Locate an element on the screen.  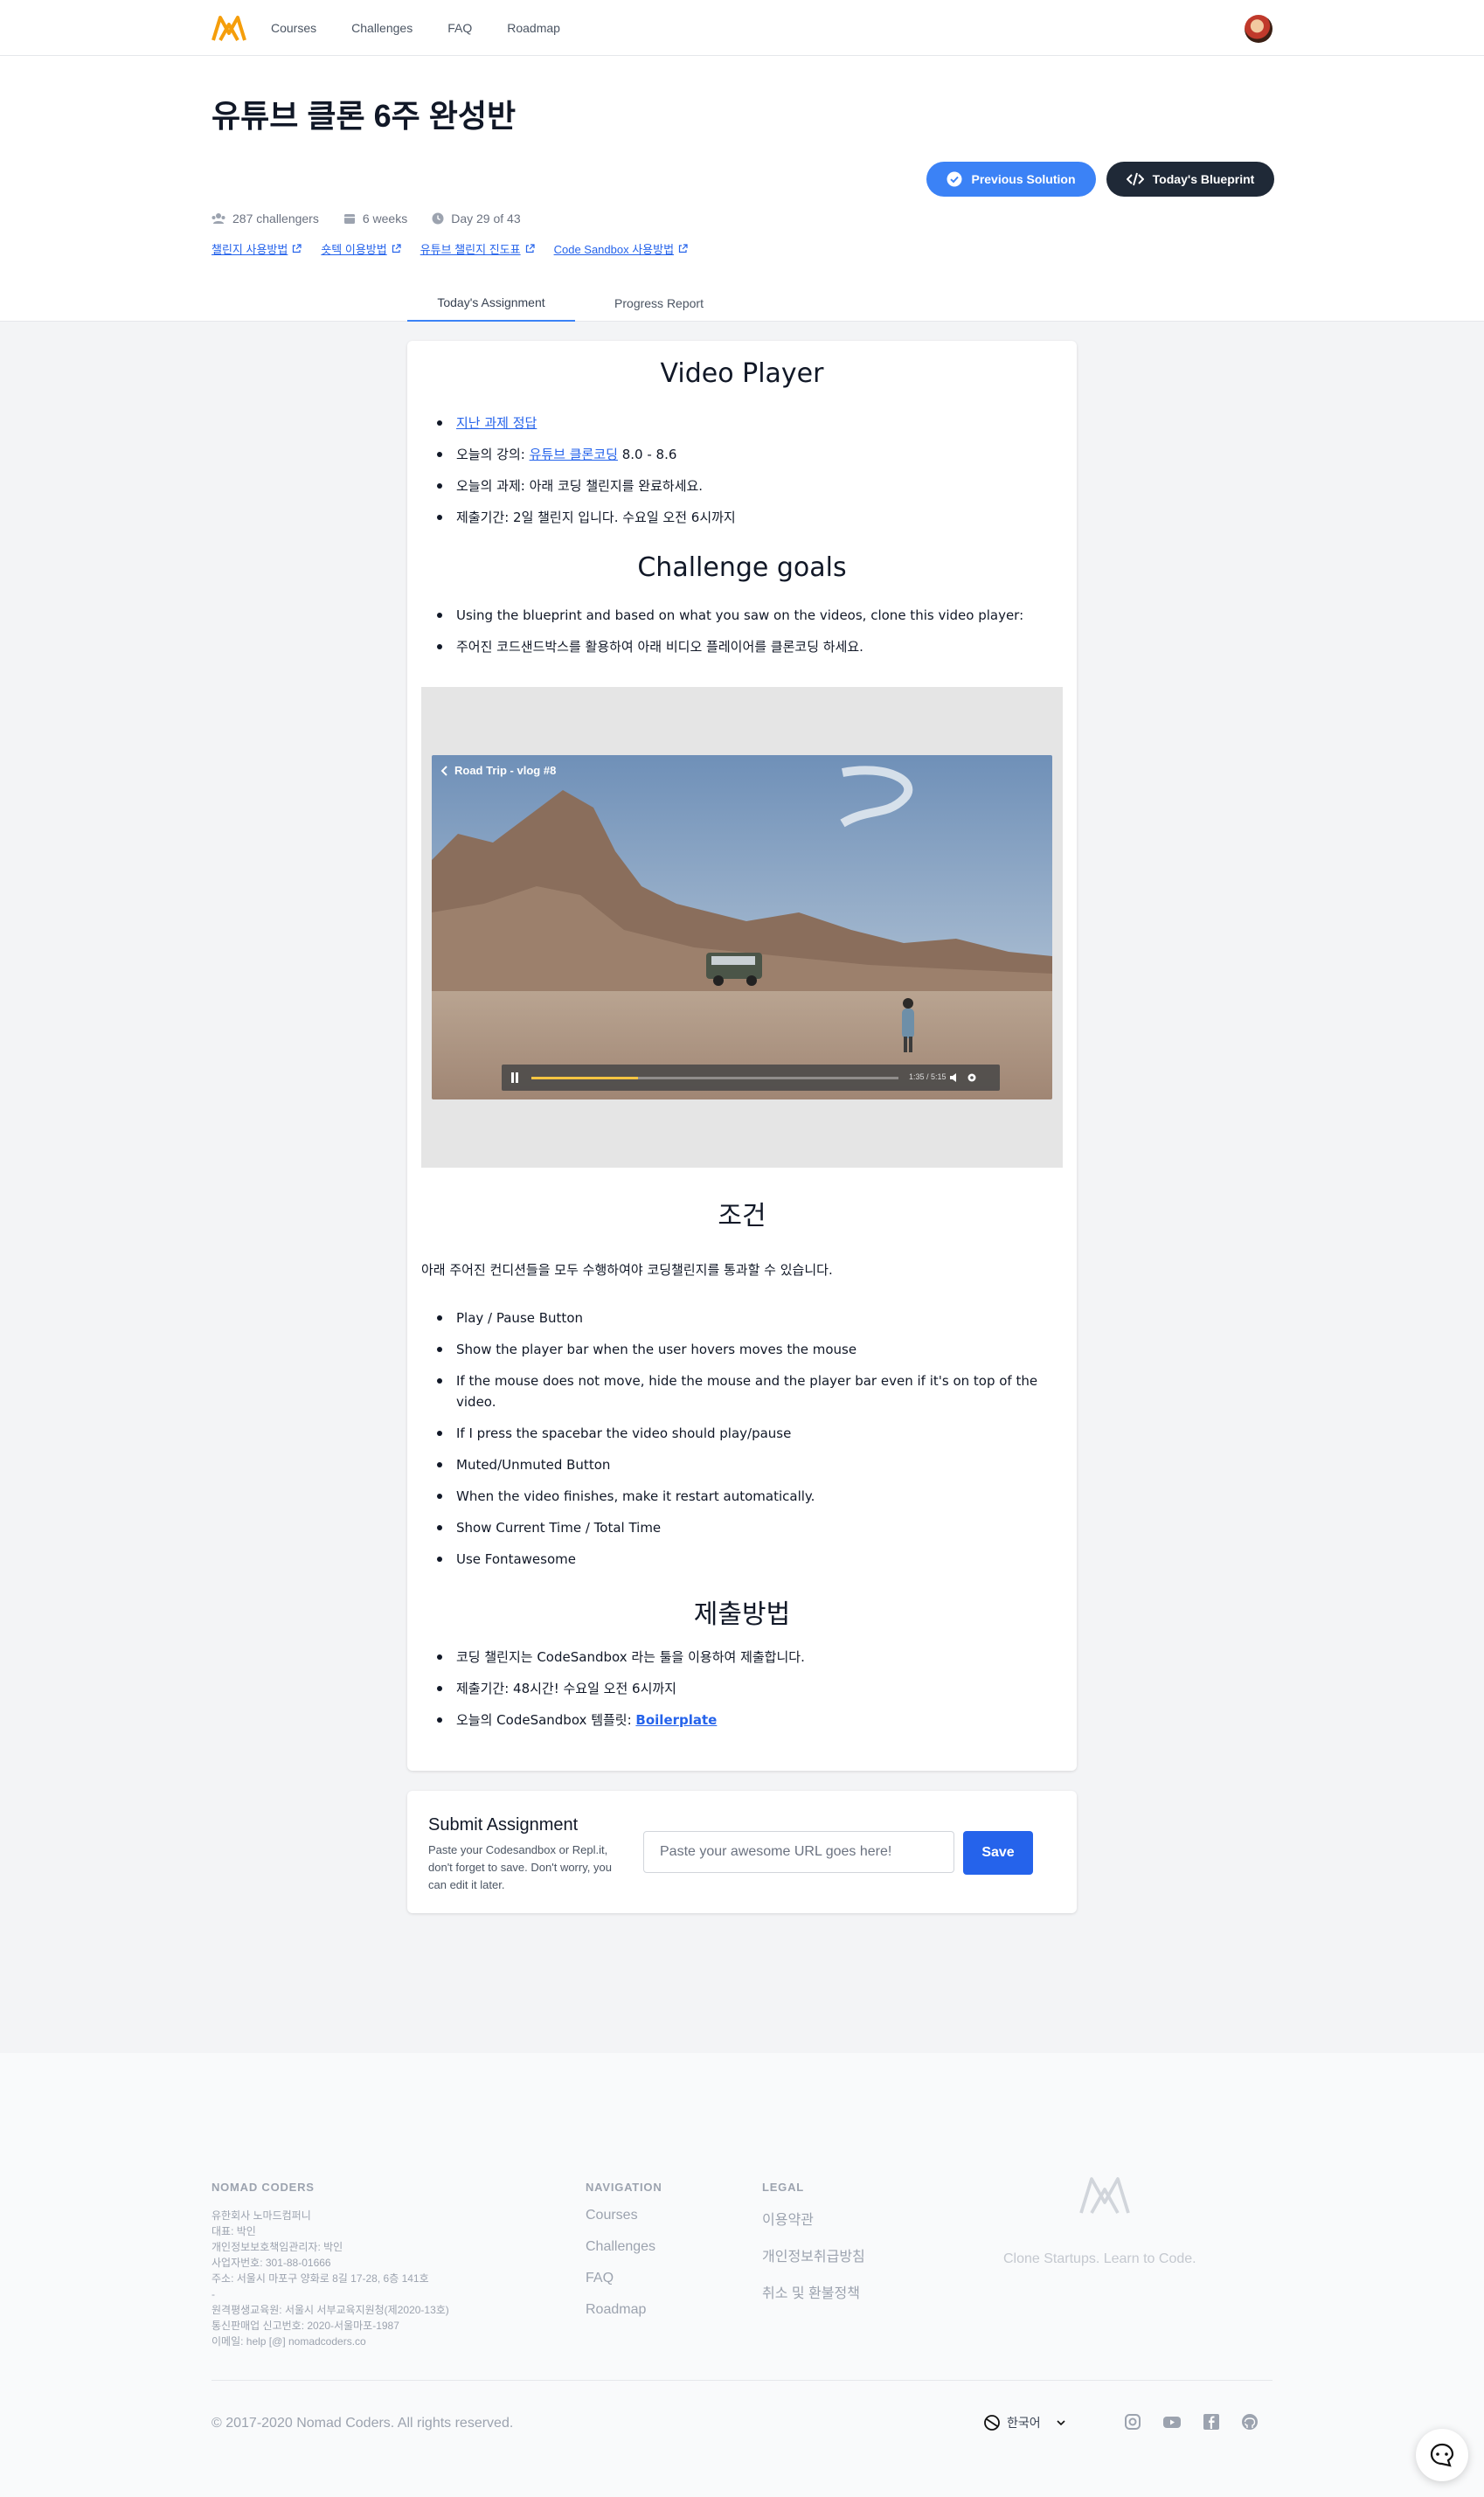
guide-link-label: 유튜브 챌린지 진도표 is located at coordinates (470, 250).